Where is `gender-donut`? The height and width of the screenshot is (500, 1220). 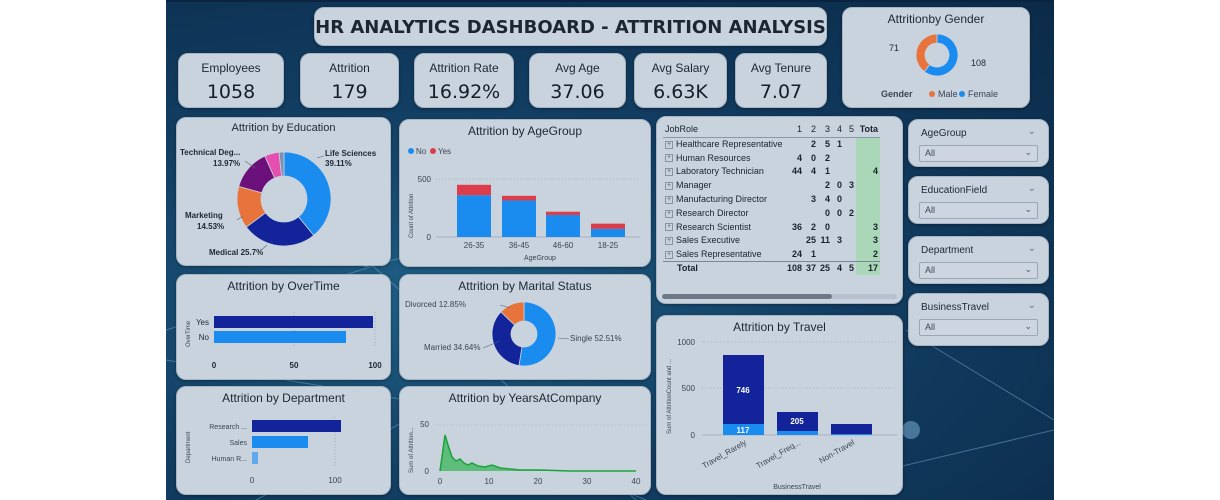
gender-donut is located at coordinates (937, 55).